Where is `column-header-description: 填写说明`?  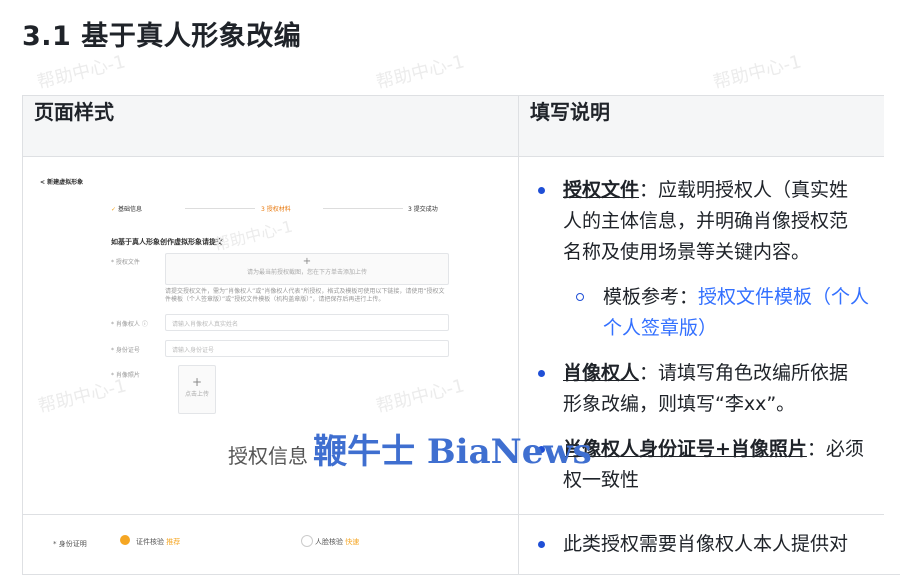
column-header-description: 填写说明 is located at coordinates (709, 126).